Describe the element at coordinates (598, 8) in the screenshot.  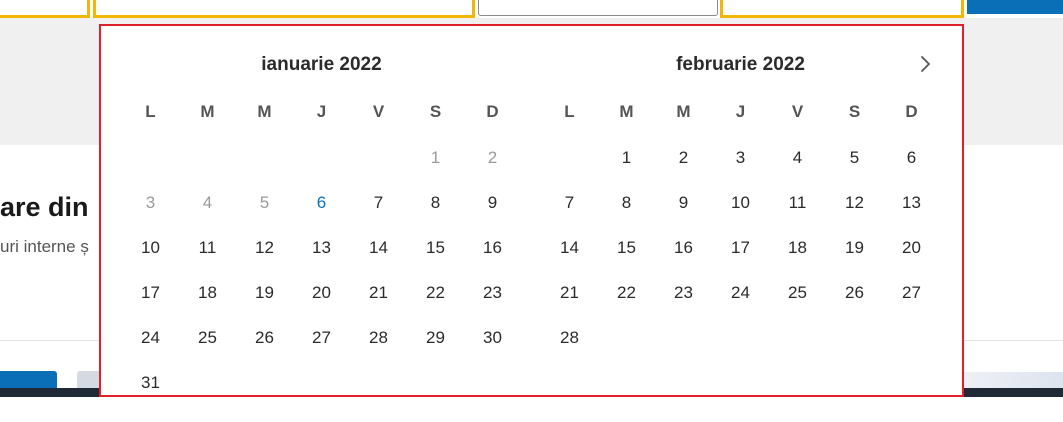
I see `search-field-date` at that location.